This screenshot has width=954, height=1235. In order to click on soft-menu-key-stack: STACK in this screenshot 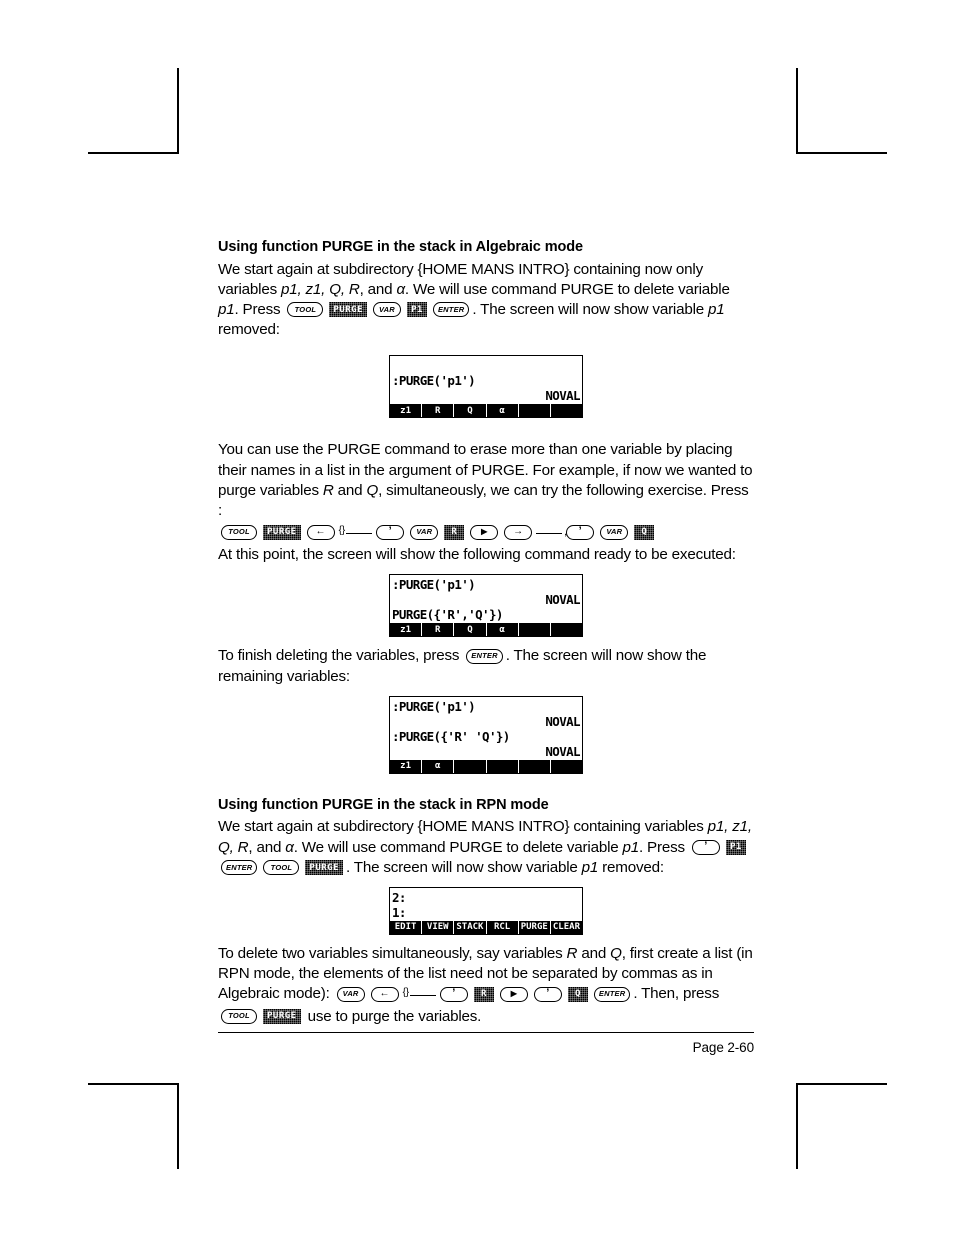, I will do `click(470, 927)`.